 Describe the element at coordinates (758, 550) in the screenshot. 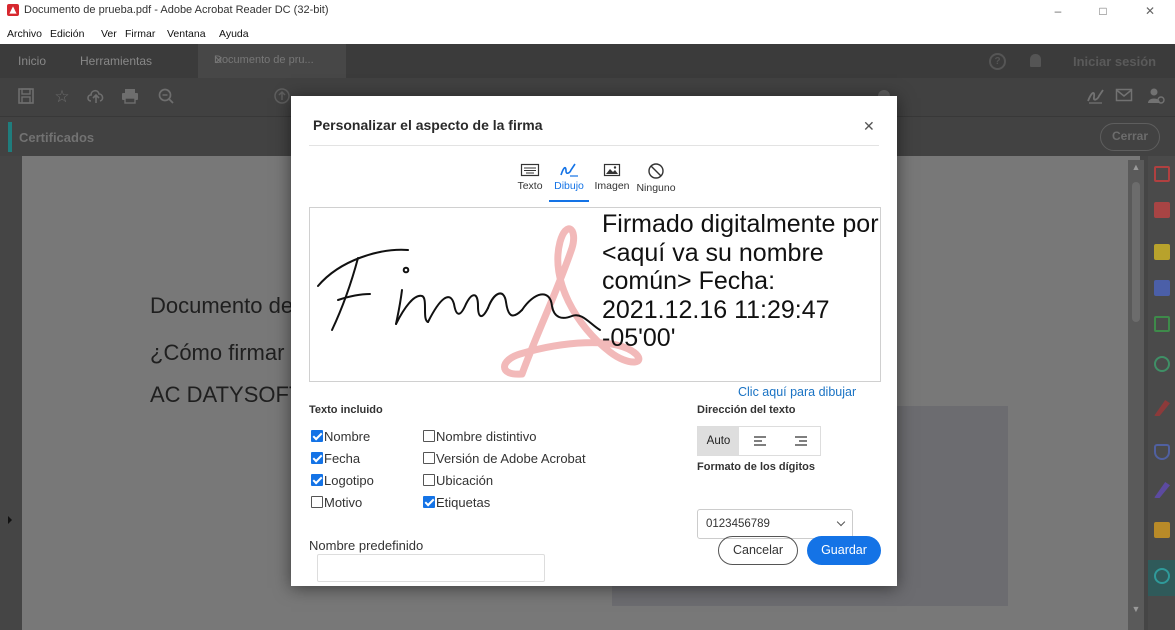

I see `cancel-button: Cancelar` at that location.